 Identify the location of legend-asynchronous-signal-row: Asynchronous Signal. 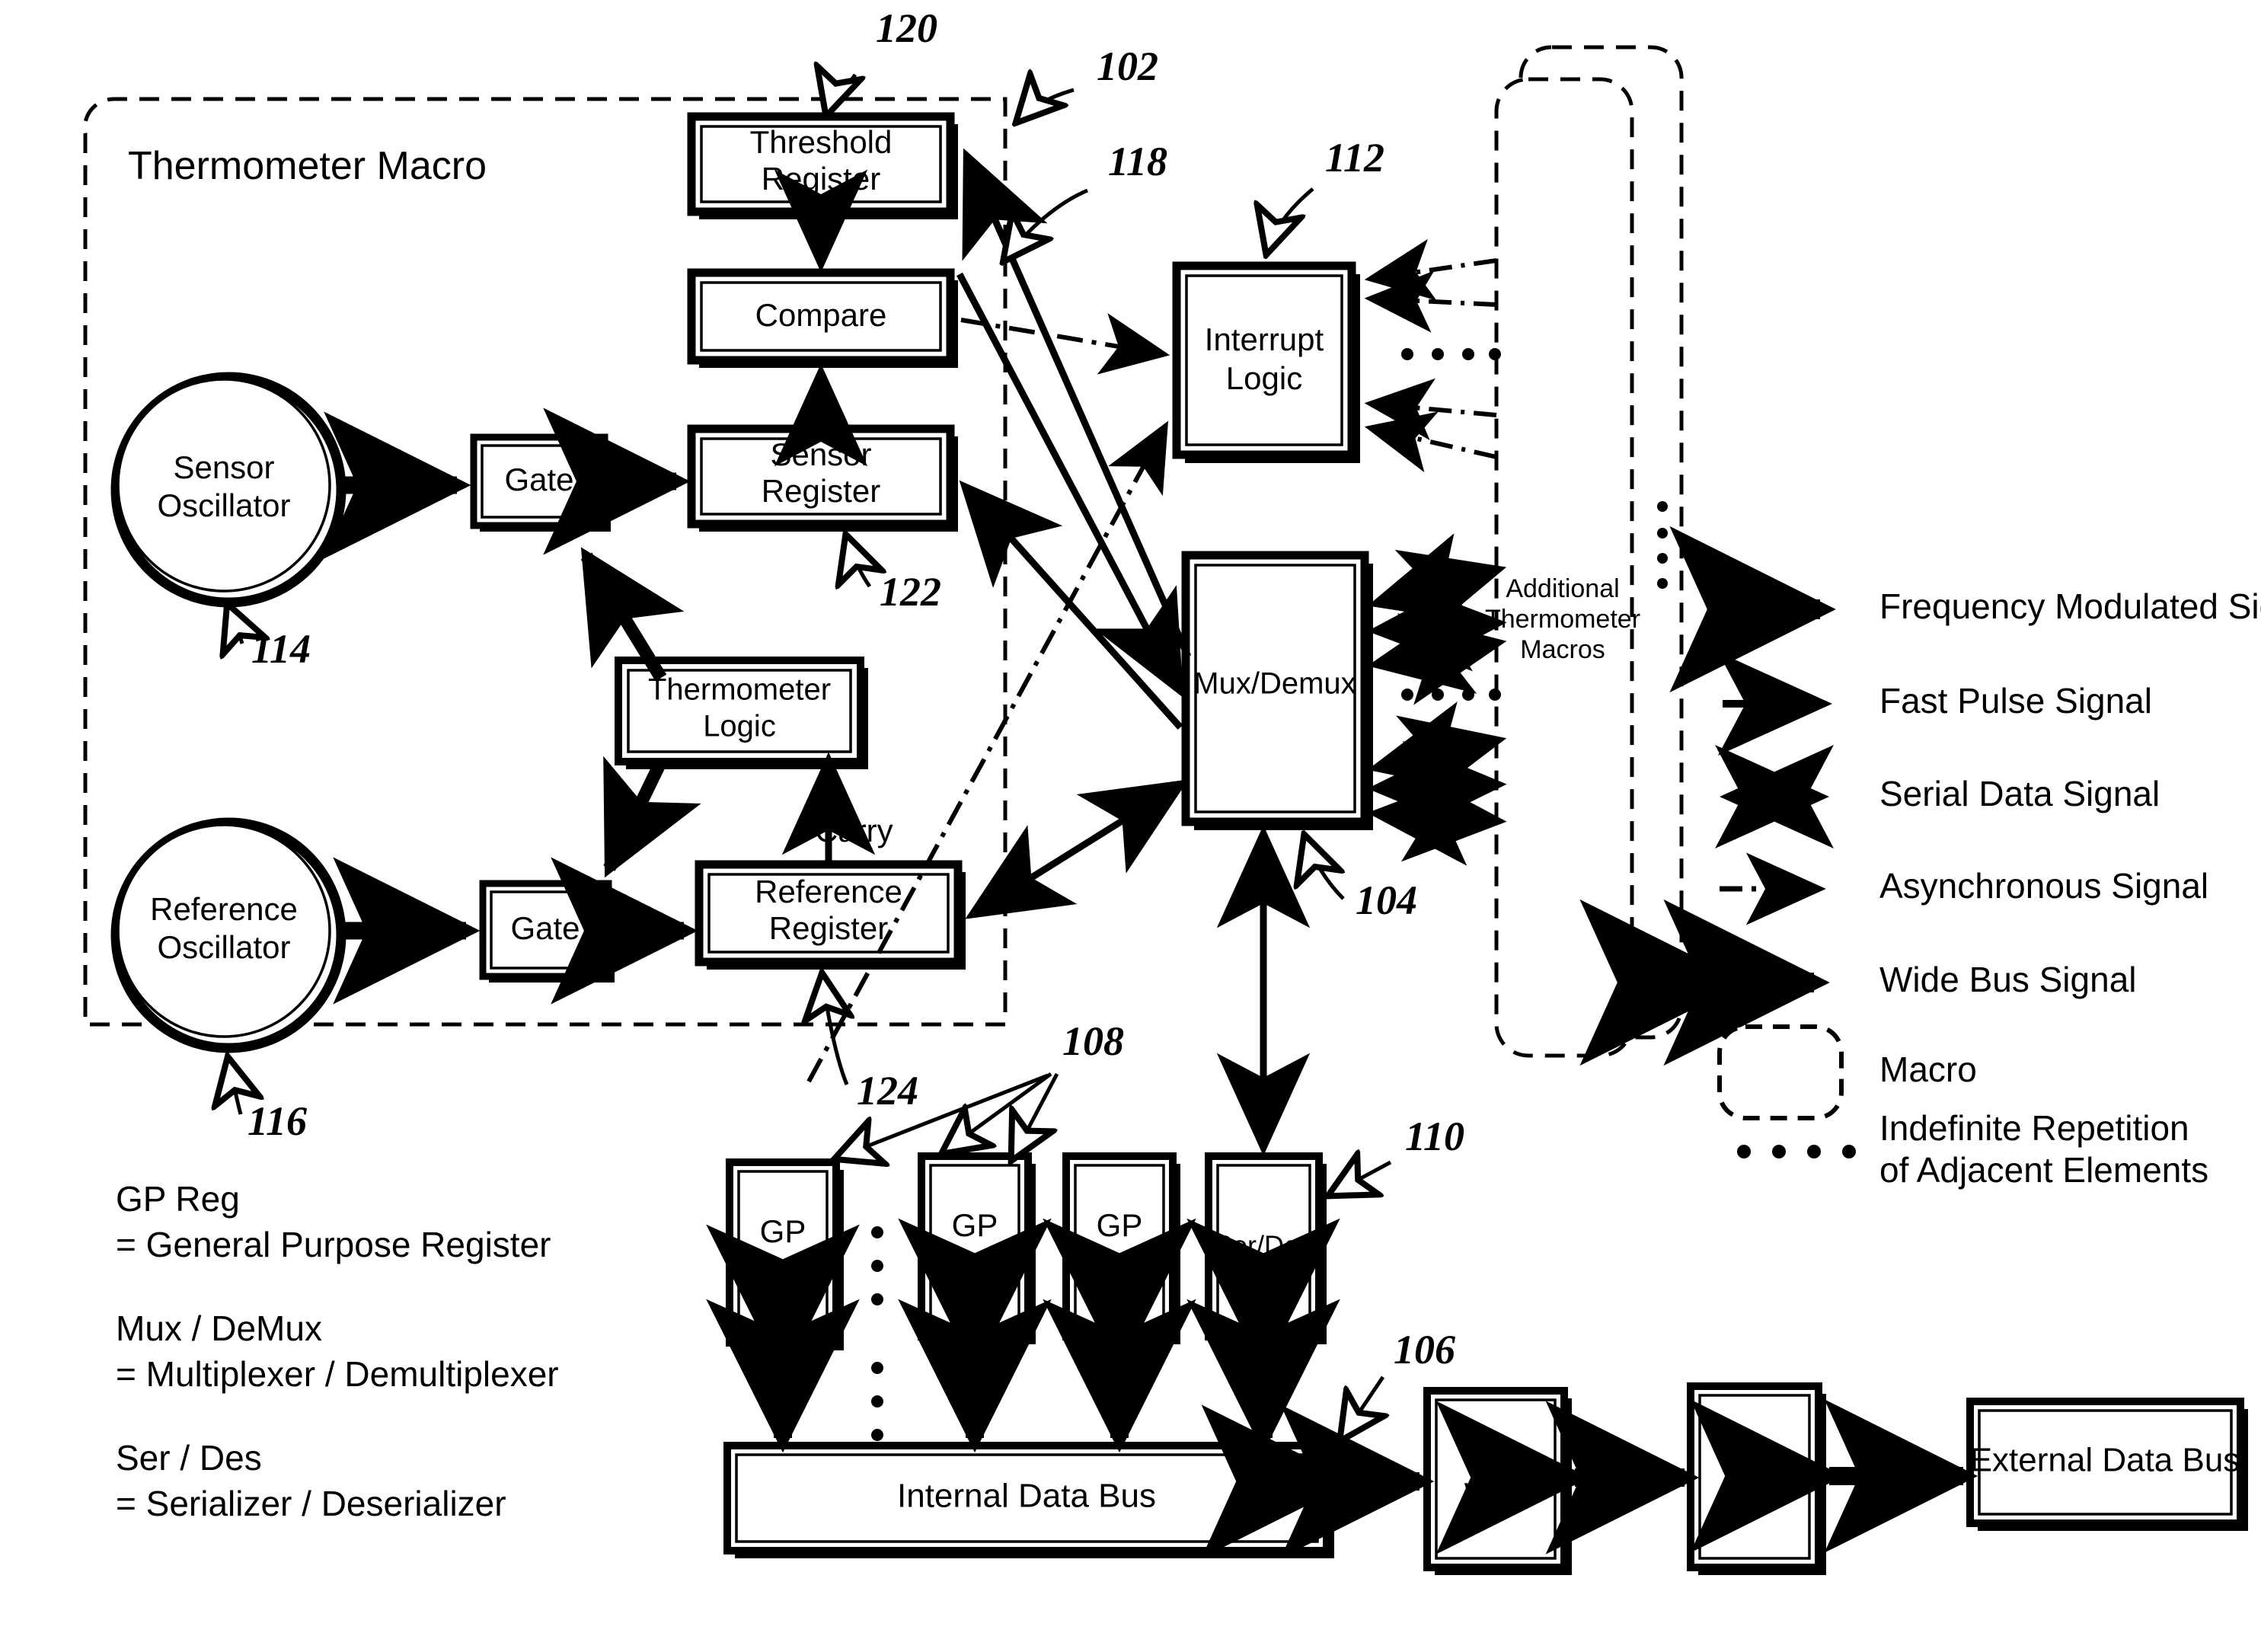
(1964, 888).